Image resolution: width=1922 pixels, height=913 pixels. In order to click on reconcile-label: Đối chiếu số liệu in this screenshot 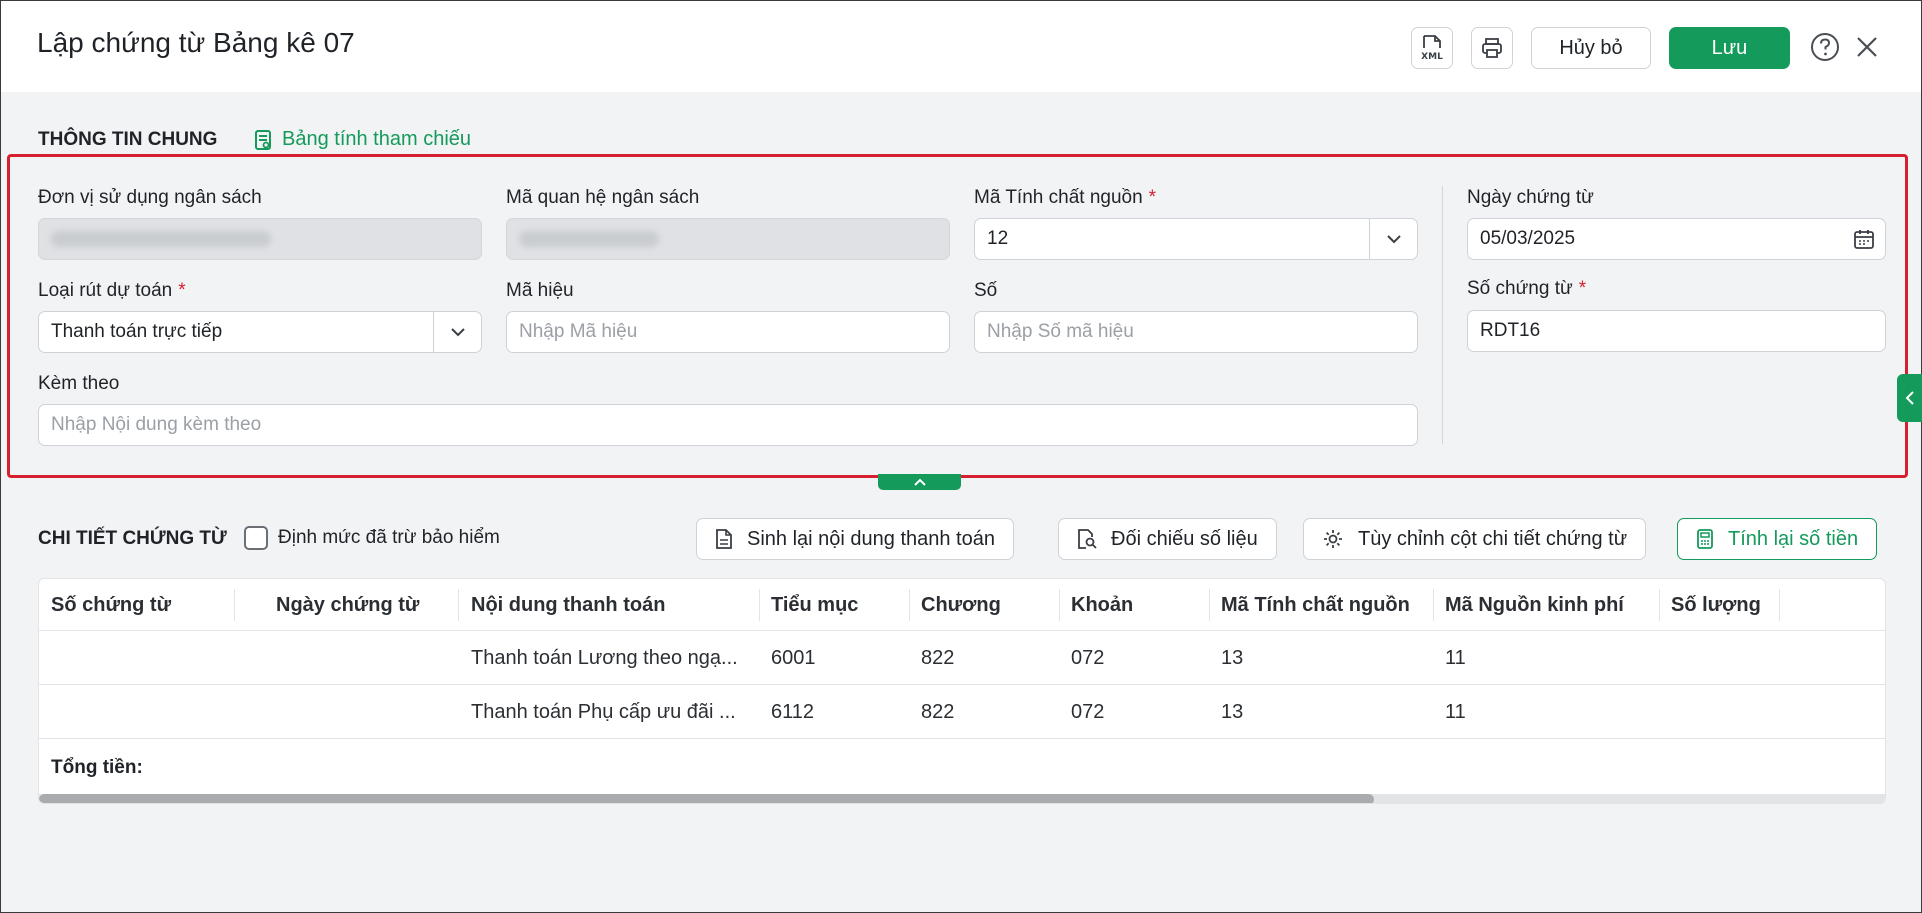, I will do `click(1184, 538)`.